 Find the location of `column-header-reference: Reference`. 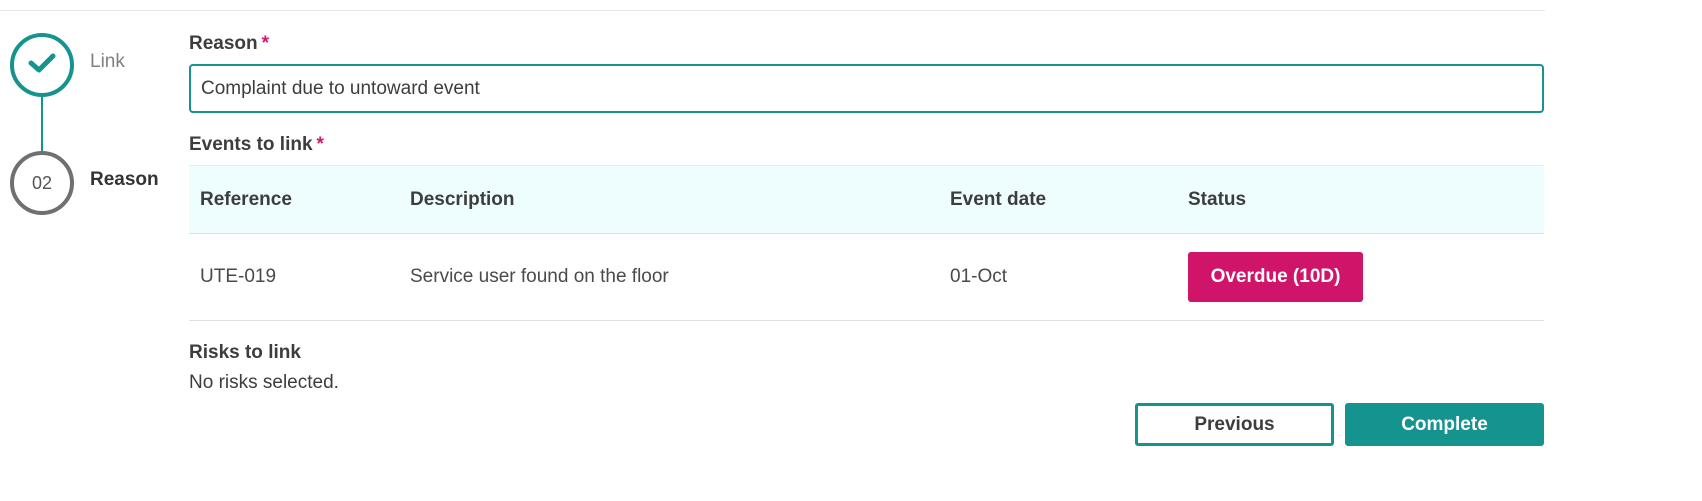

column-header-reference: Reference is located at coordinates (246, 199).